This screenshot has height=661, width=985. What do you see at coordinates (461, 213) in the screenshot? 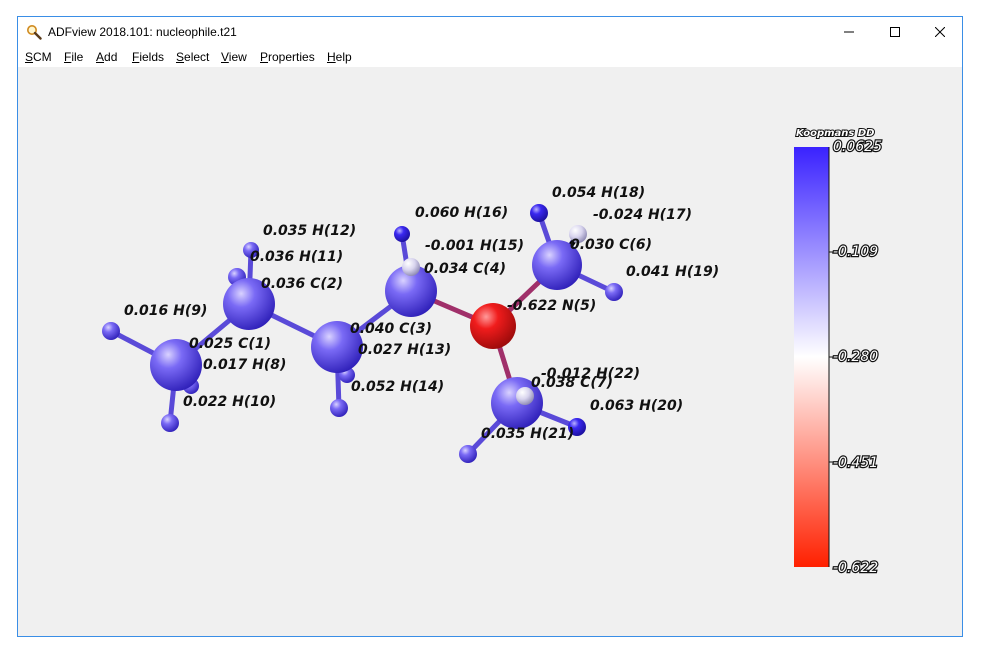
I see `label-h16: 0.060 H(16)` at bounding box center [461, 213].